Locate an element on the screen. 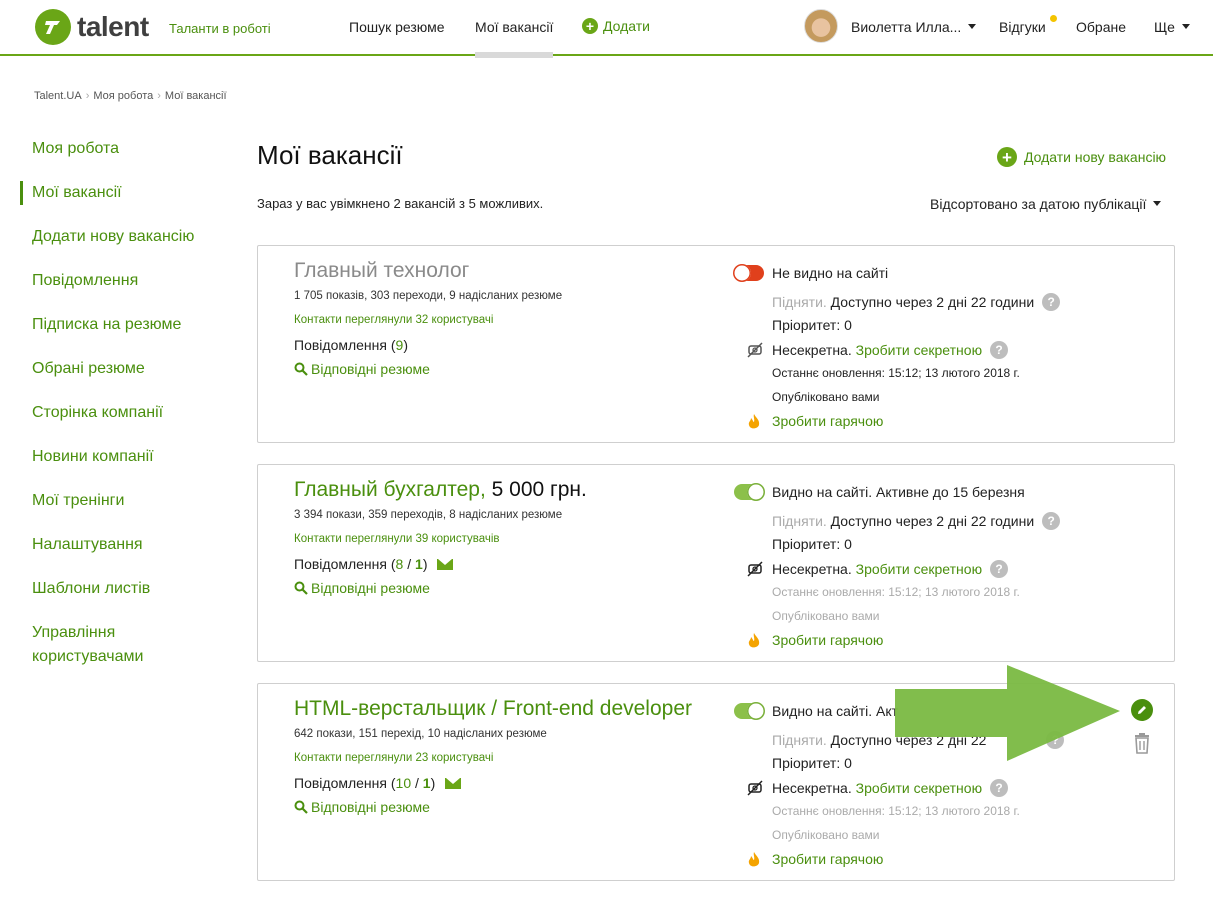 The height and width of the screenshot is (897, 1213). matching-resumes-label: Відповідні резюме is located at coordinates (370, 588).